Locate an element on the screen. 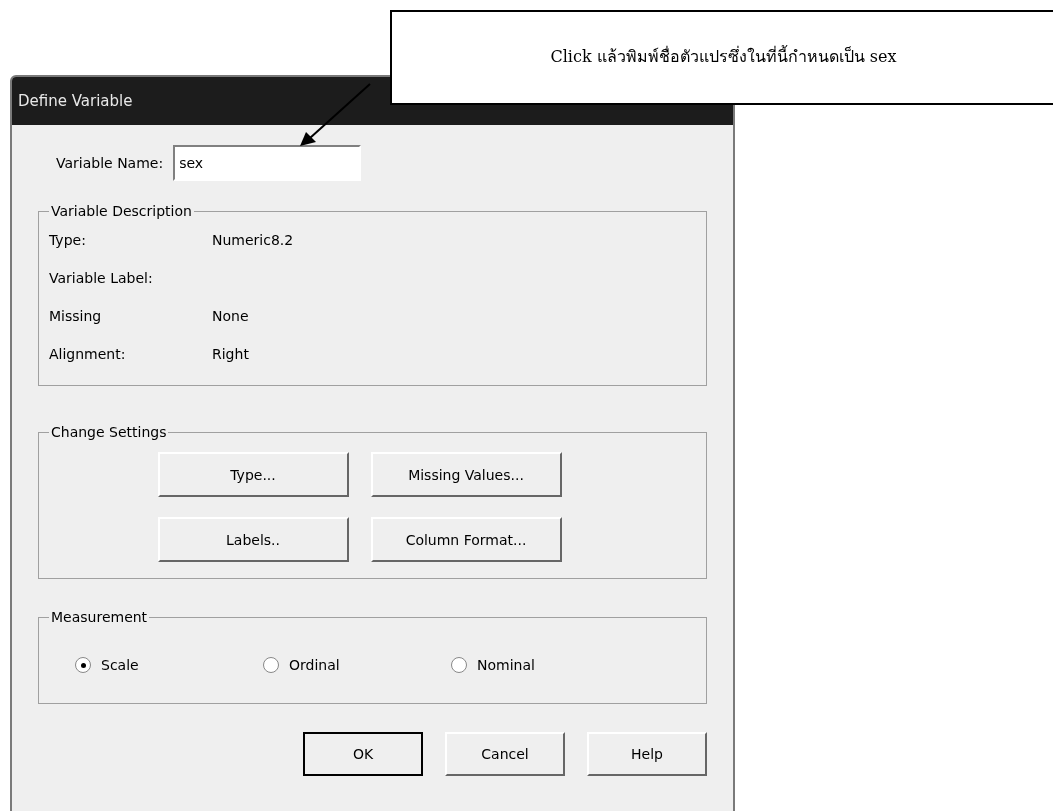 The width and height of the screenshot is (1053, 811). window-title: Define Variable is located at coordinates (75, 101).